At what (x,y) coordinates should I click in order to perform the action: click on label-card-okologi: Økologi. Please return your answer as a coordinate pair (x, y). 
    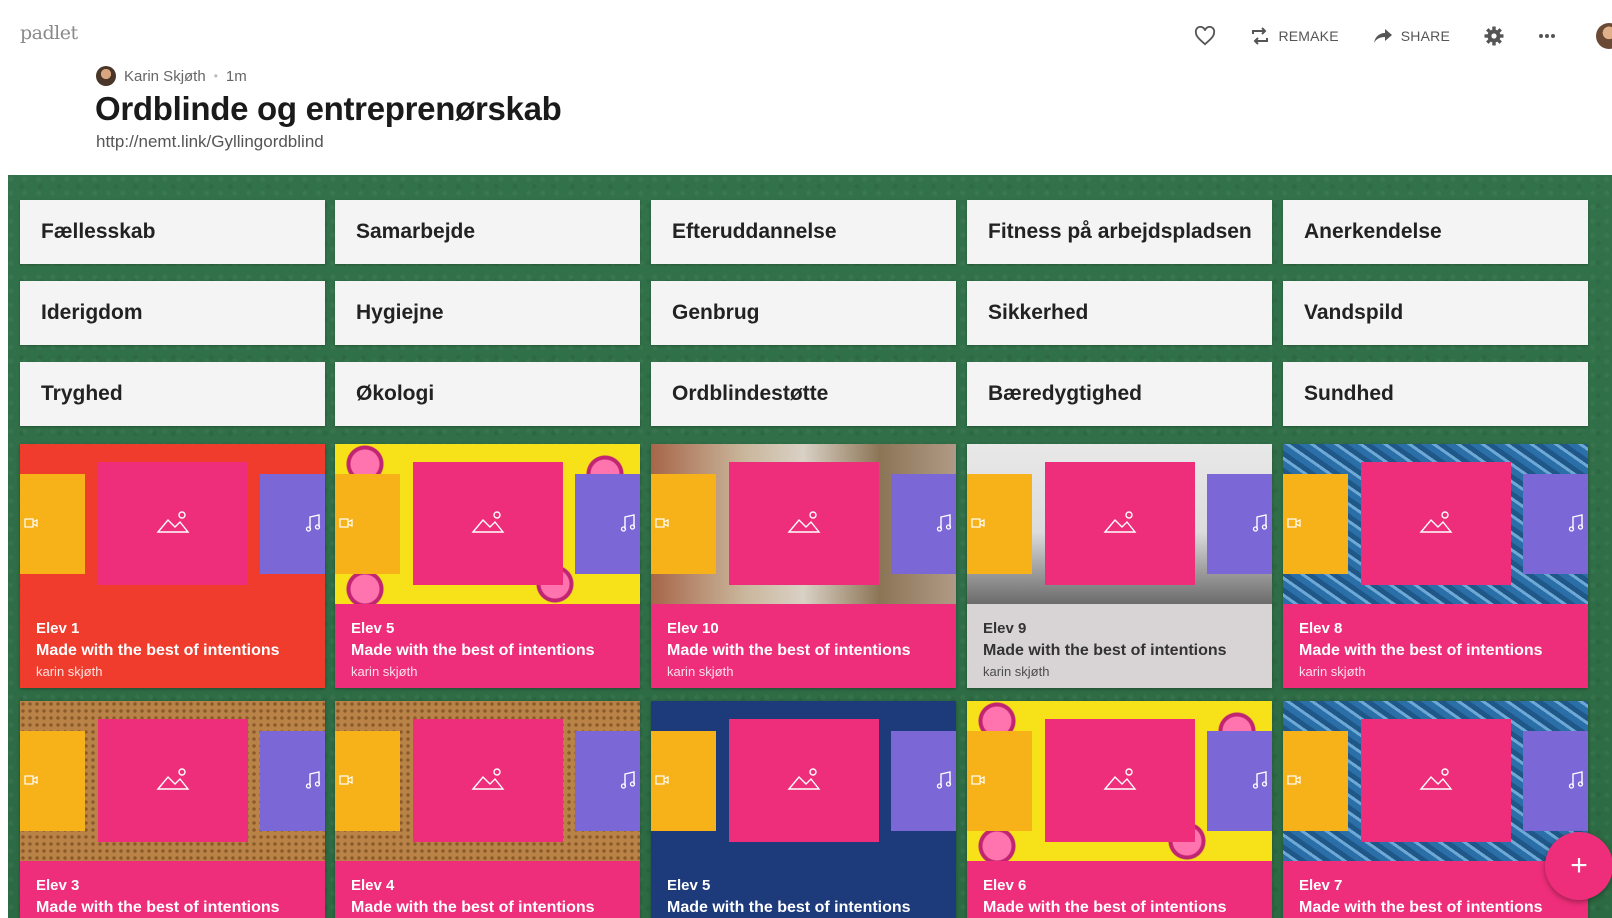
    Looking at the image, I should click on (487, 394).